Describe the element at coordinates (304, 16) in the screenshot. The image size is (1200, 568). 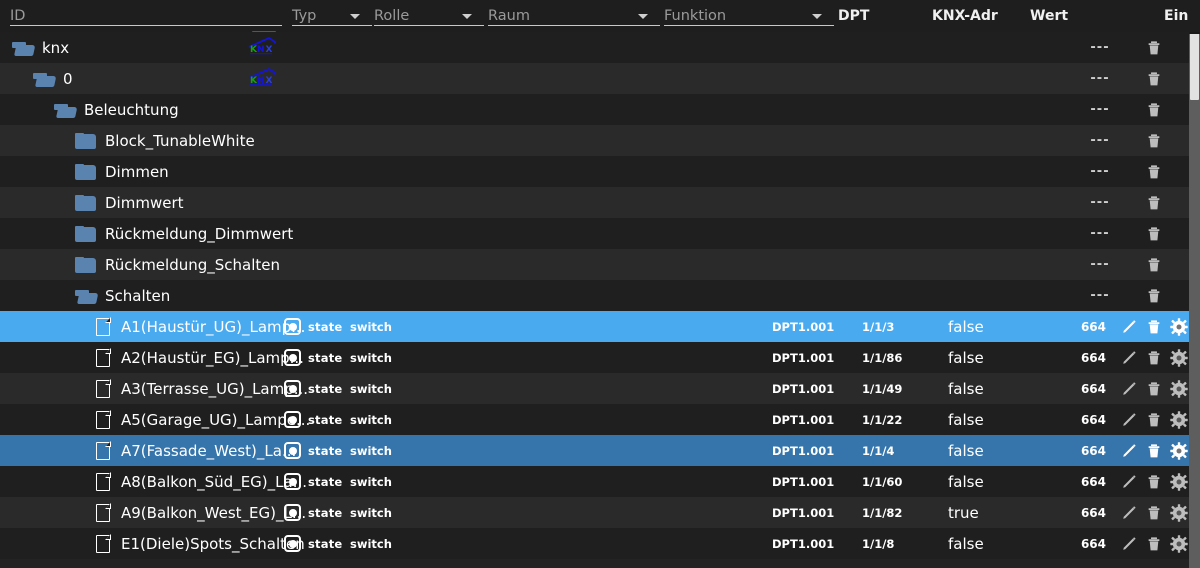
I see `filter-input-typ: Typ` at that location.